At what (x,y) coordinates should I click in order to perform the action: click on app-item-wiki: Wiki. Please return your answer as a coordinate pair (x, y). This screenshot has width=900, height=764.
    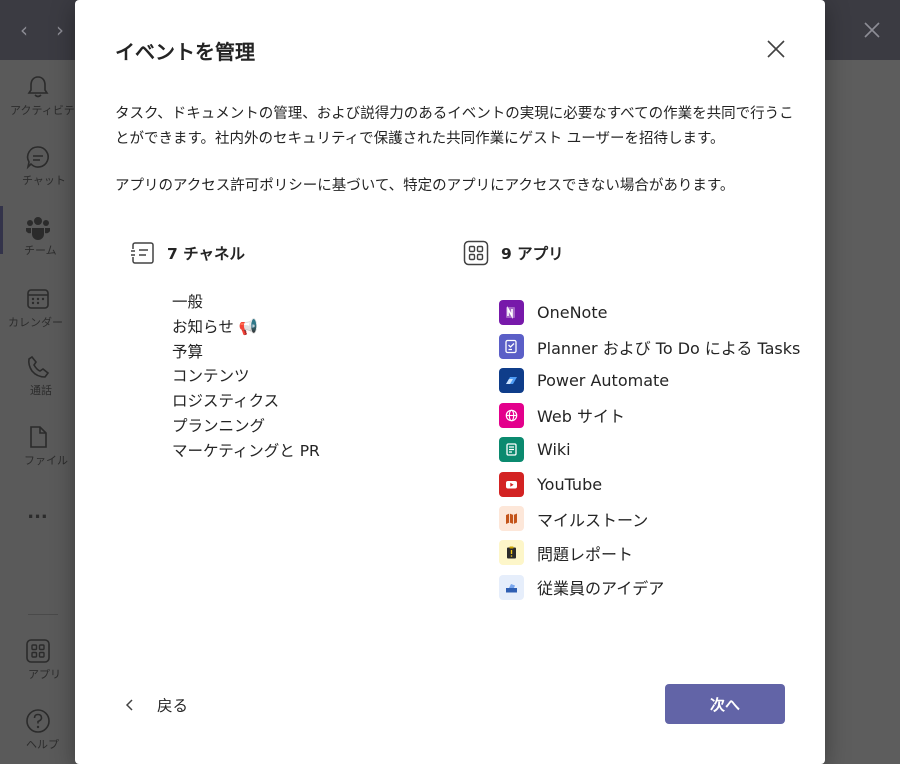
    Looking at the image, I should click on (649, 450).